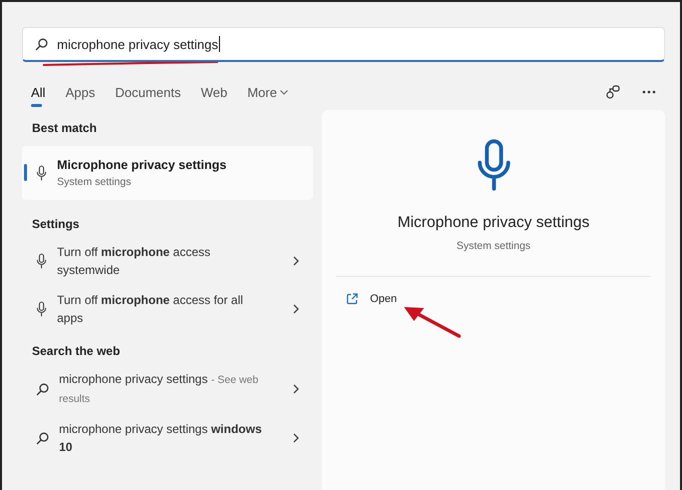 The width and height of the screenshot is (682, 490). Describe the element at coordinates (141, 165) in the screenshot. I see `result-title: Microphone privacy settings` at that location.